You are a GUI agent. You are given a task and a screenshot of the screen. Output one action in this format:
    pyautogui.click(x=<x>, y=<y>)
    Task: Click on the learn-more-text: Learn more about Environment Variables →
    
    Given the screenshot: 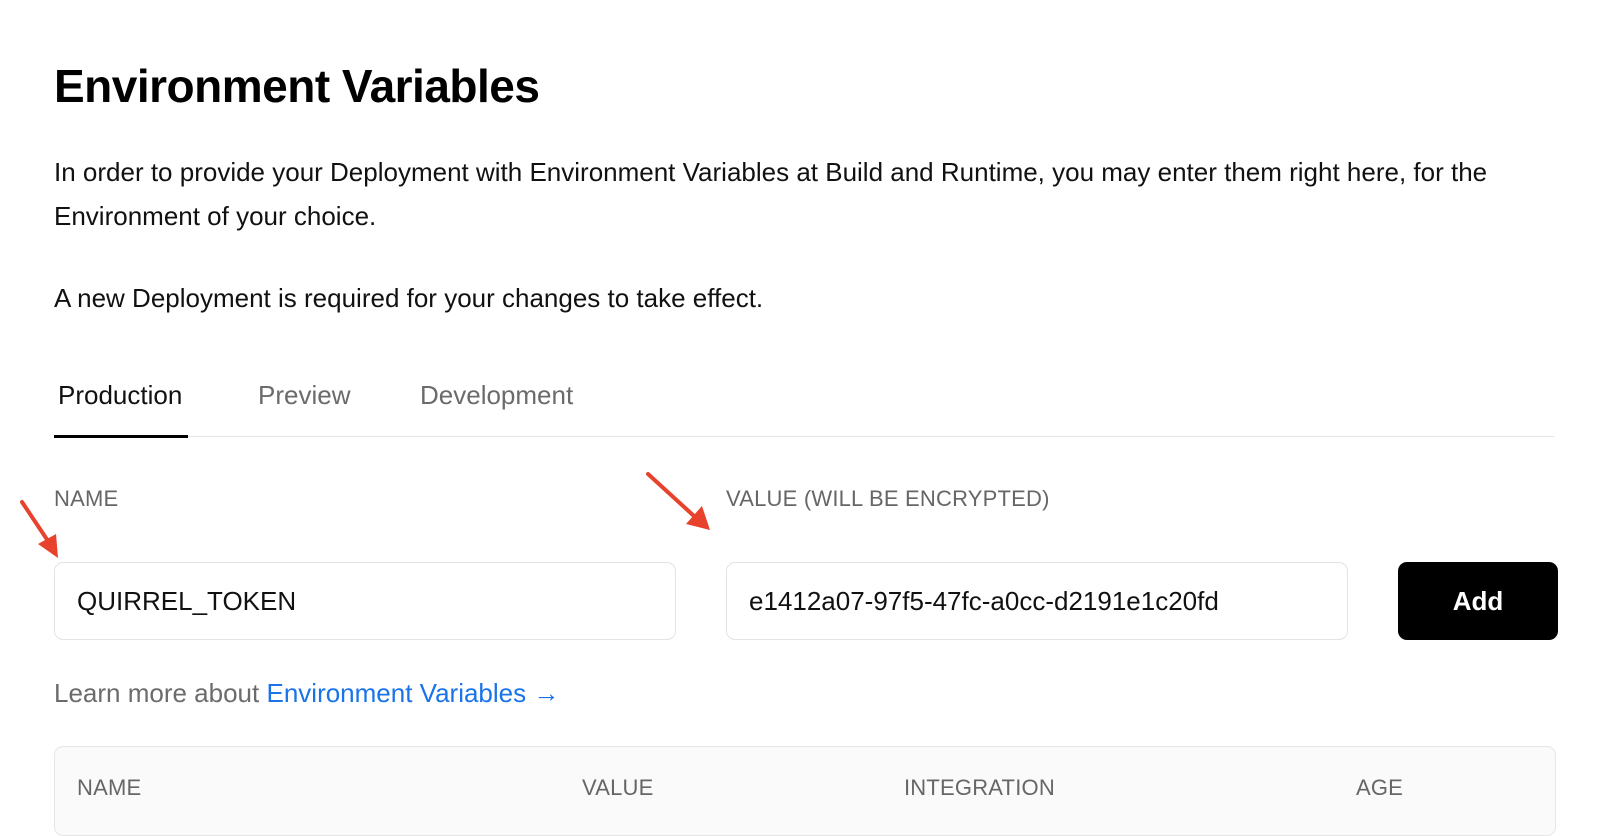 What is the action you would take?
    pyautogui.click(x=306, y=693)
    